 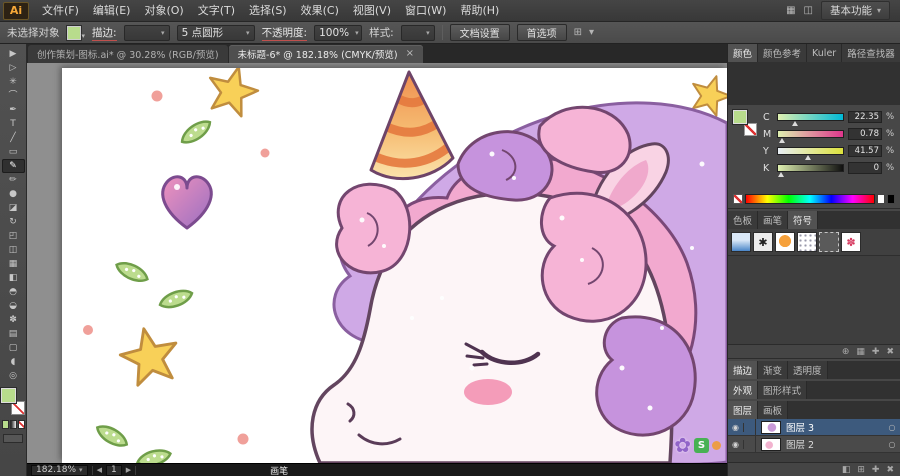 I want to click on layer-name: 图层 3, so click(x=835, y=427).